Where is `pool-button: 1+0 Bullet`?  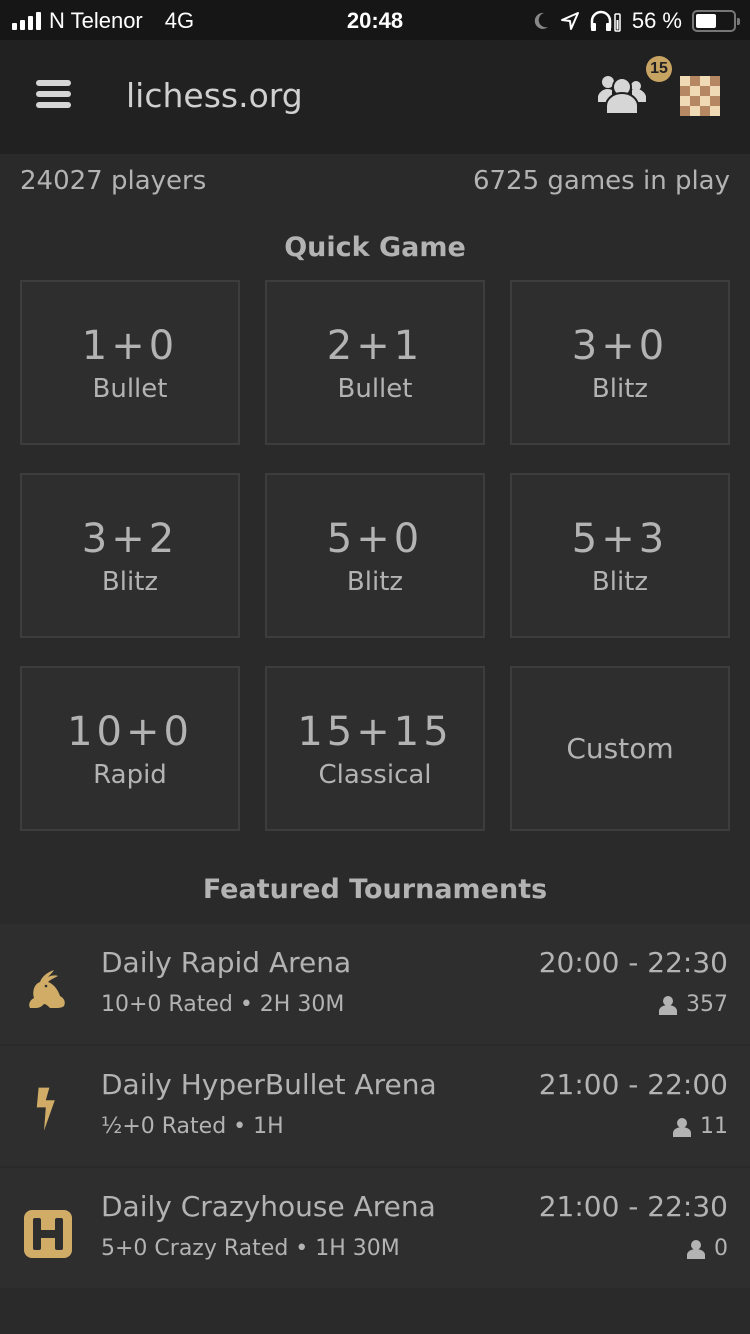 pool-button: 1+0 Bullet is located at coordinates (130, 362).